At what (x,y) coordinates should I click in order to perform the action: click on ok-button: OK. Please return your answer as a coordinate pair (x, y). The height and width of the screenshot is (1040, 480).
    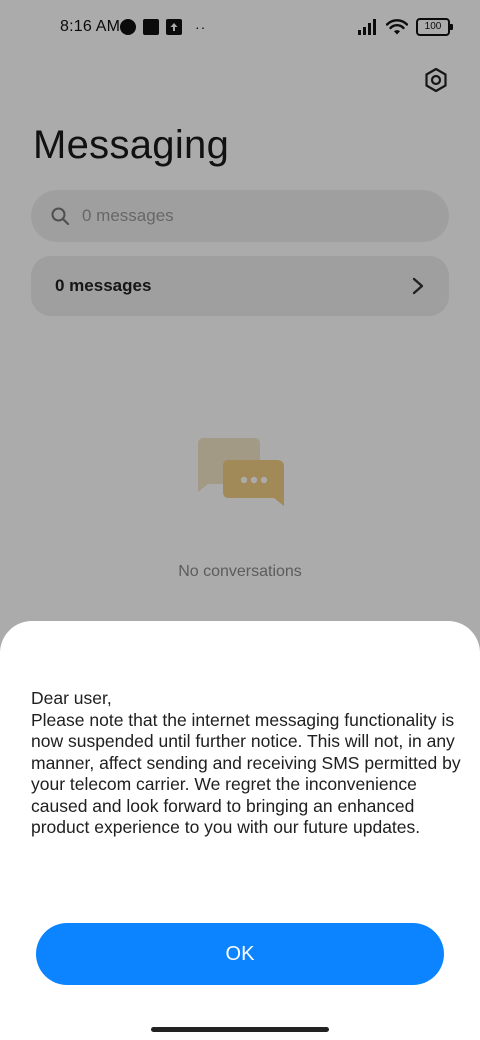
    Looking at the image, I should click on (240, 954).